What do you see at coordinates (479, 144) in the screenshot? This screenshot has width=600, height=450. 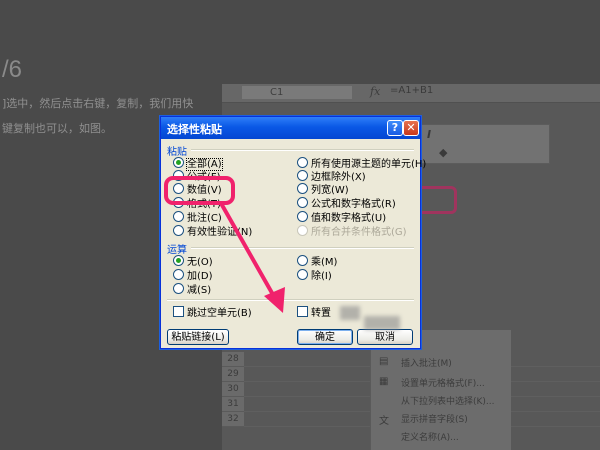 I see `mini-toolbar: B I A ◆` at bounding box center [479, 144].